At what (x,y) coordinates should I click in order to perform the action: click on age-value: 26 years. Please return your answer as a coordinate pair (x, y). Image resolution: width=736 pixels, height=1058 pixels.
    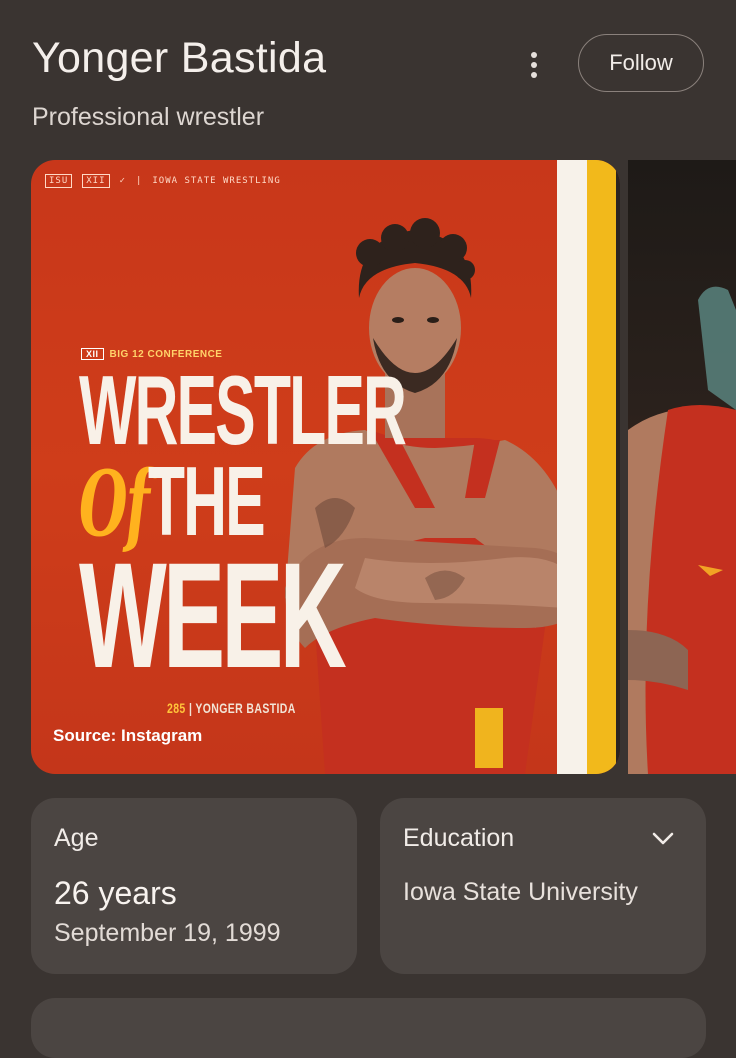
    Looking at the image, I should click on (115, 893).